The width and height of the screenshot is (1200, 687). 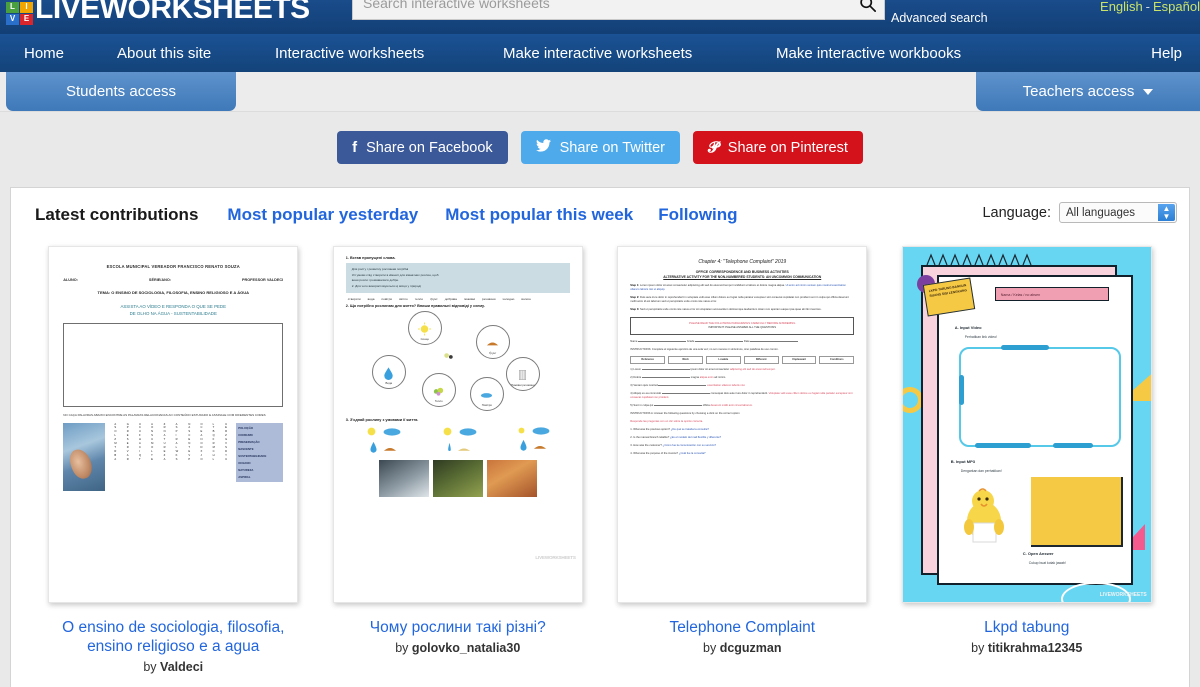 What do you see at coordinates (466, 647) in the screenshot?
I see `worksheet-author-name: golovko_natalia30` at bounding box center [466, 647].